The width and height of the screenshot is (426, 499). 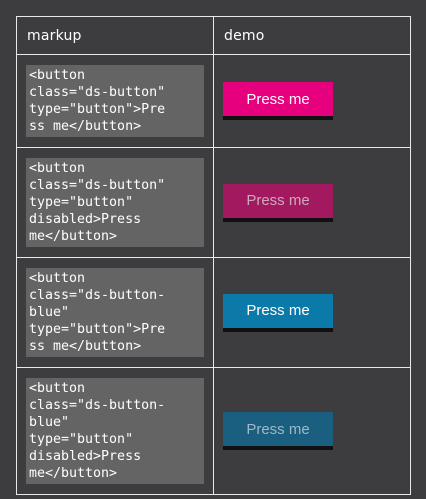 I want to click on header-row: markup demo, so click(x=213, y=35).